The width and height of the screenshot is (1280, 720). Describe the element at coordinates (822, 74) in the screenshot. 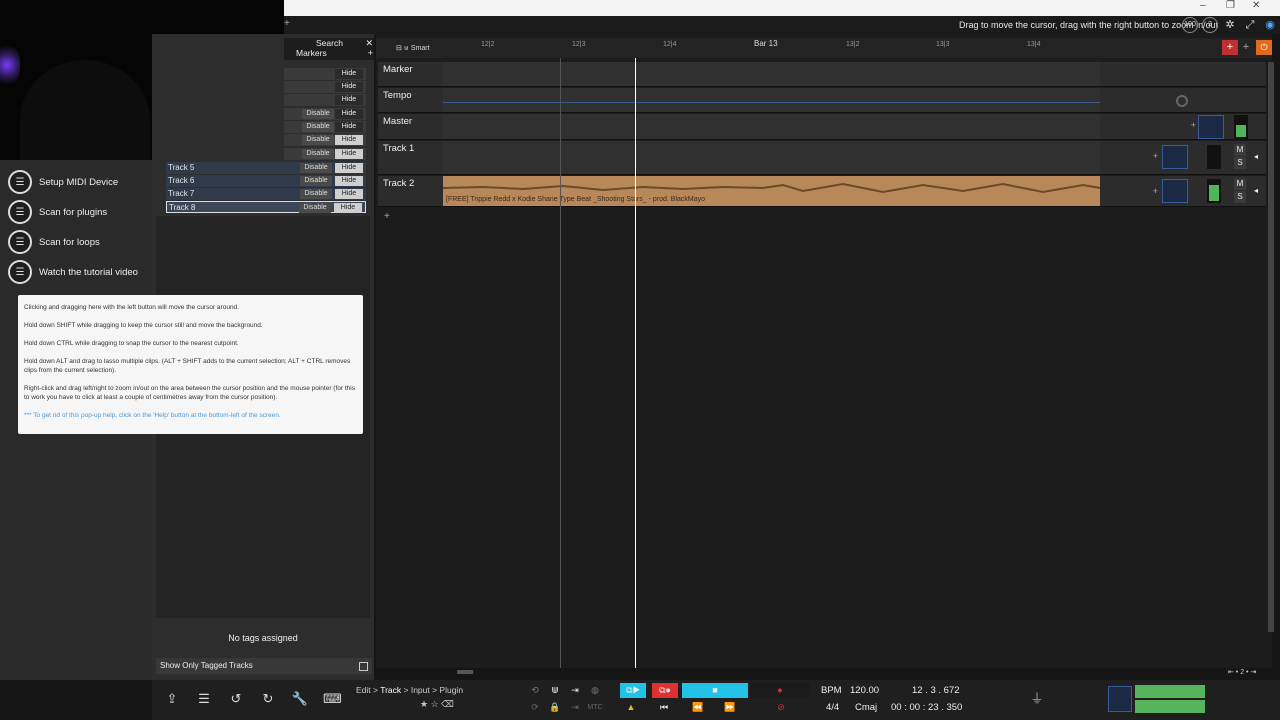

I see `marker-lane: Marker` at that location.